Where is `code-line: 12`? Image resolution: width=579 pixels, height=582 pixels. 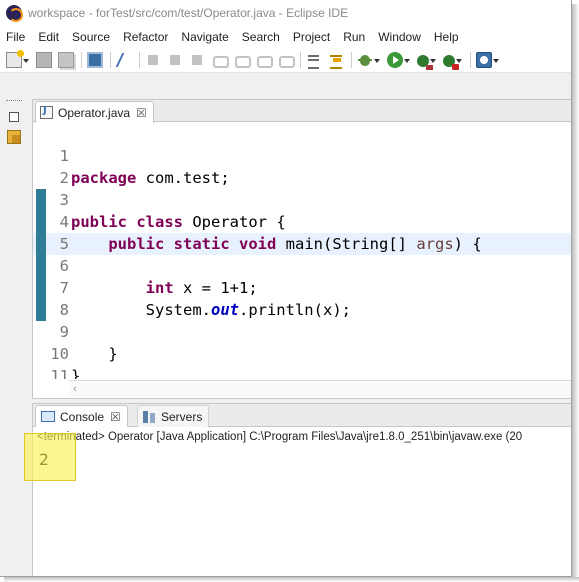 code-line: 12 is located at coordinates (302, 372).